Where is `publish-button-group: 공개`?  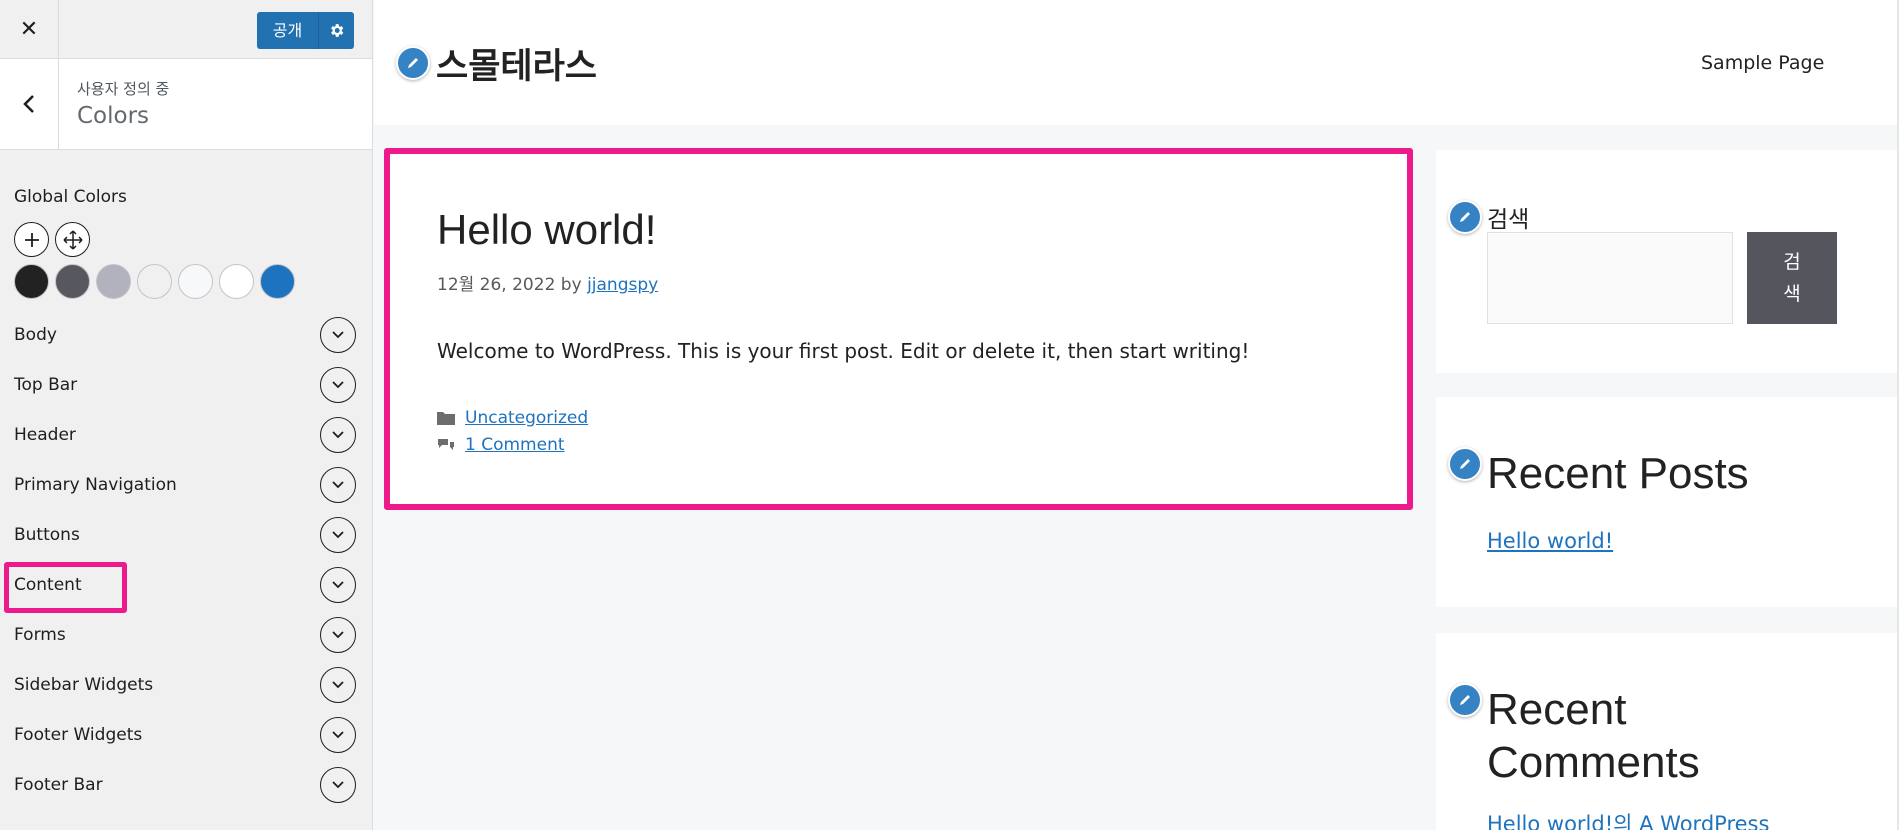
publish-button-group: 공개 is located at coordinates (305, 30).